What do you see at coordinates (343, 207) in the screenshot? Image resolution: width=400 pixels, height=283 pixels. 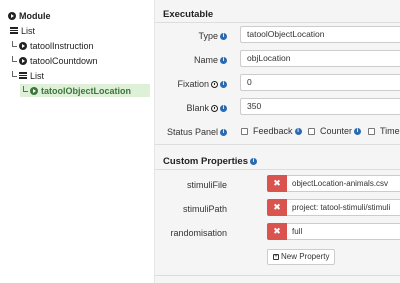 I see `property-value-field: project: tatool-stimuli/stimuli` at bounding box center [343, 207].